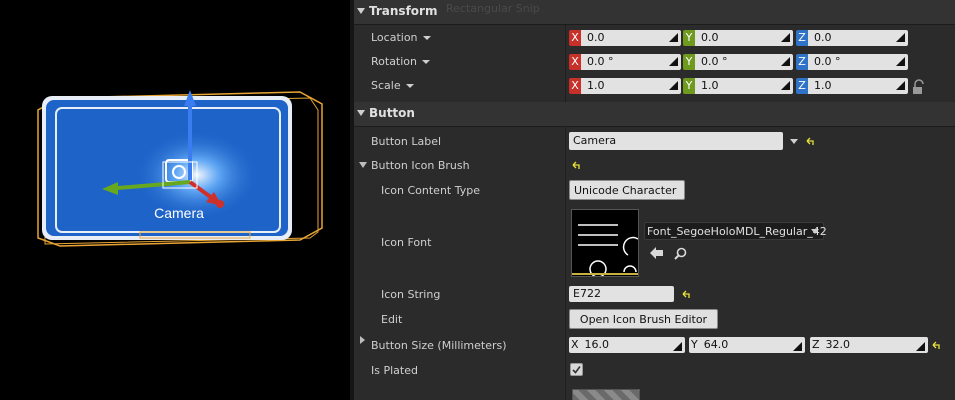 This screenshot has height=400, width=955. Describe the element at coordinates (597, 344) in the screenshot. I see `size-x-value: 16.0` at that location.